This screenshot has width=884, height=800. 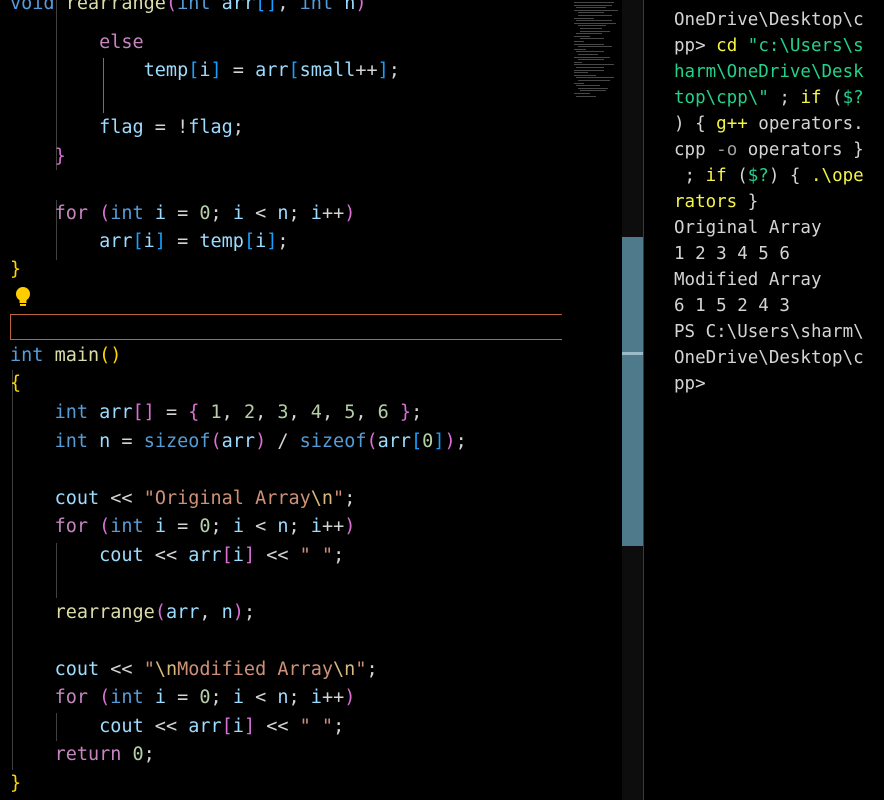 I want to click on code-line: cout << "Original Array\n";, so click(x=183, y=499).